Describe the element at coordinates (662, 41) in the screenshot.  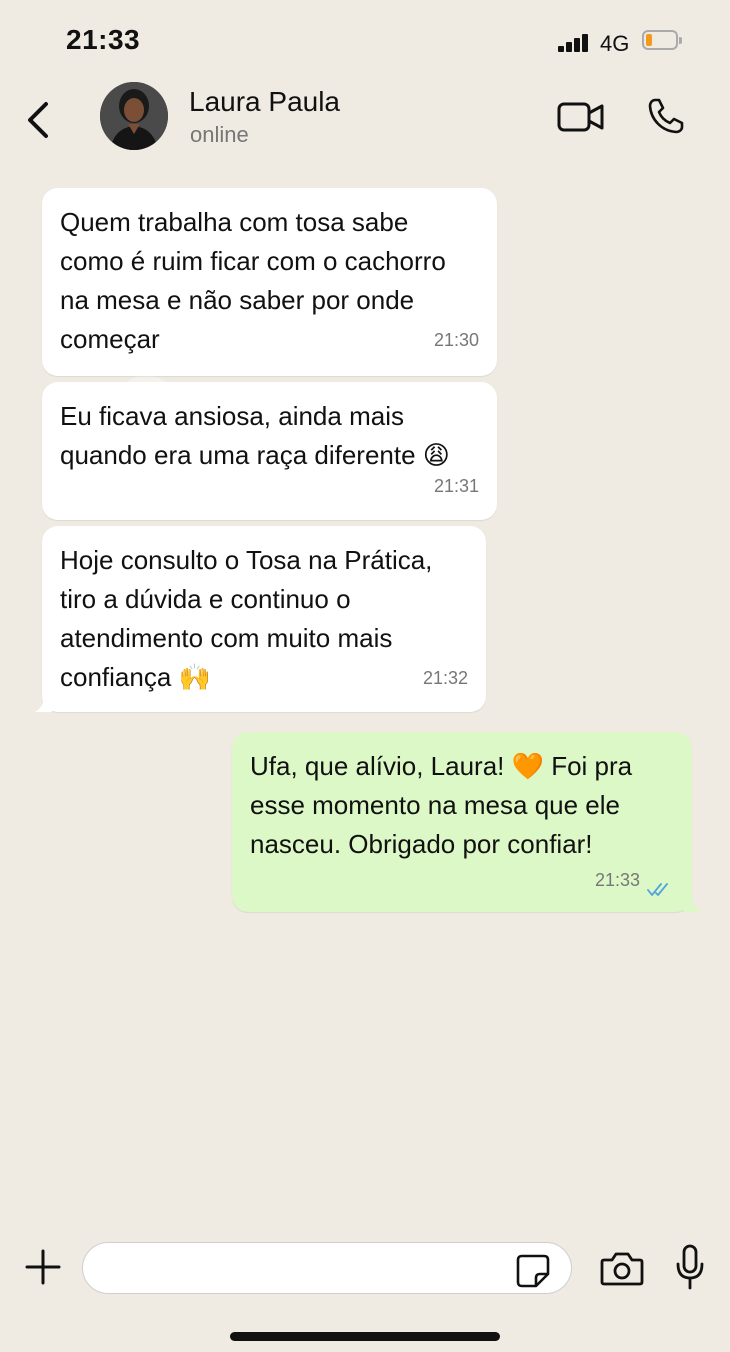
I see `battery-icon` at that location.